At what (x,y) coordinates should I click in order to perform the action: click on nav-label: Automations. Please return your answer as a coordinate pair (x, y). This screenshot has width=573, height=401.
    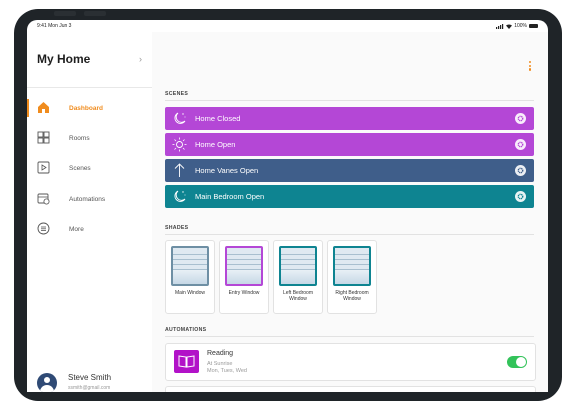
    Looking at the image, I should click on (87, 199).